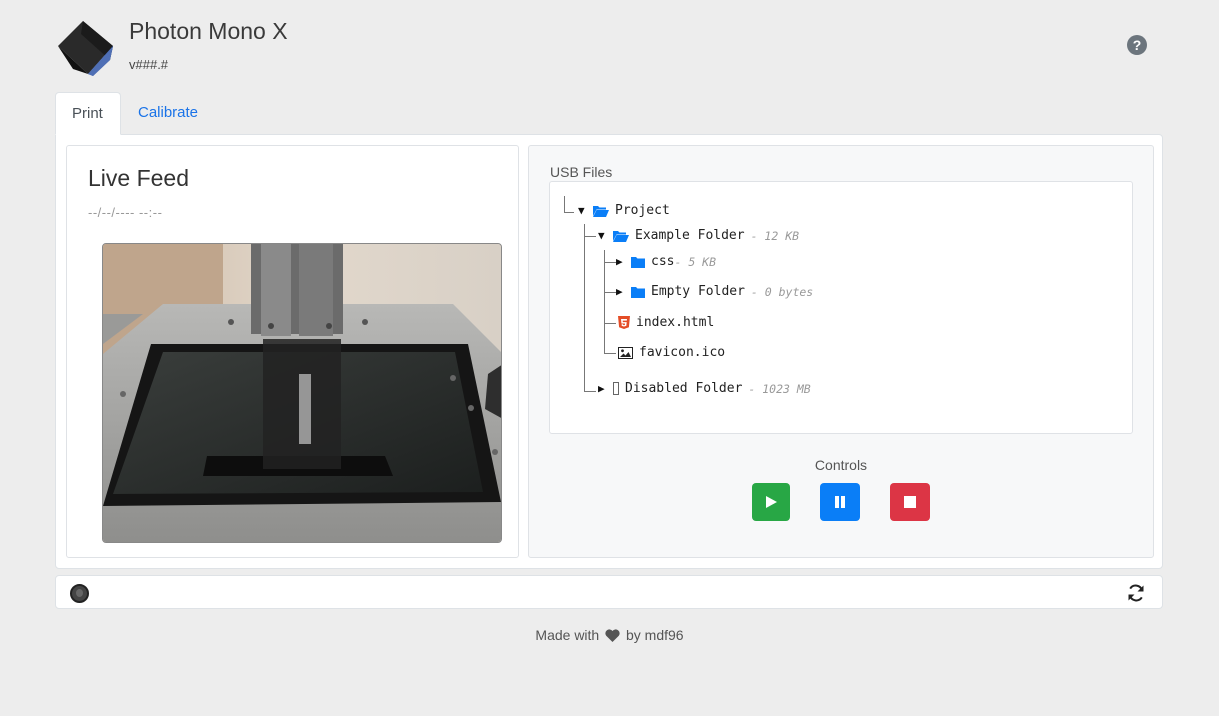 The image size is (1219, 716). What do you see at coordinates (609, 48) in the screenshot?
I see `app-header: Photon Mono X v###.# ?` at bounding box center [609, 48].